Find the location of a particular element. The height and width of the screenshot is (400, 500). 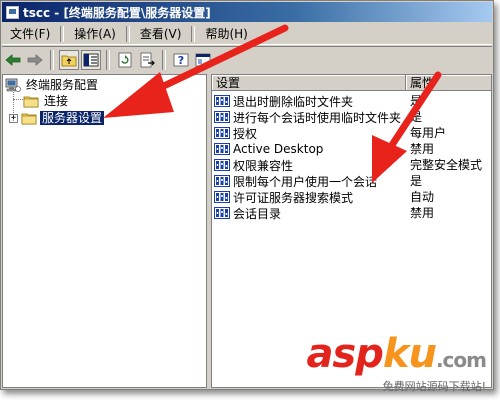

watermark-subtitle: 免费网站源码下载站! is located at coordinates (434, 386).